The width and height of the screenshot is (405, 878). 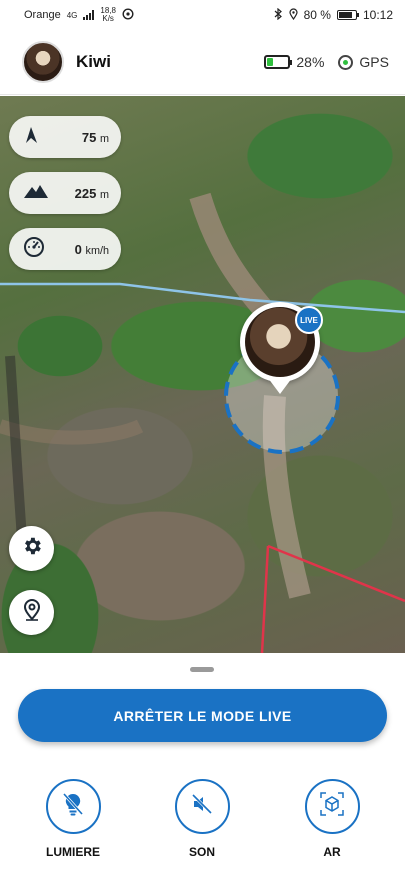 What do you see at coordinates (202, 715) in the screenshot?
I see `stop-live-mode-button: ARRÊTER LE MODE LIVE` at bounding box center [202, 715].